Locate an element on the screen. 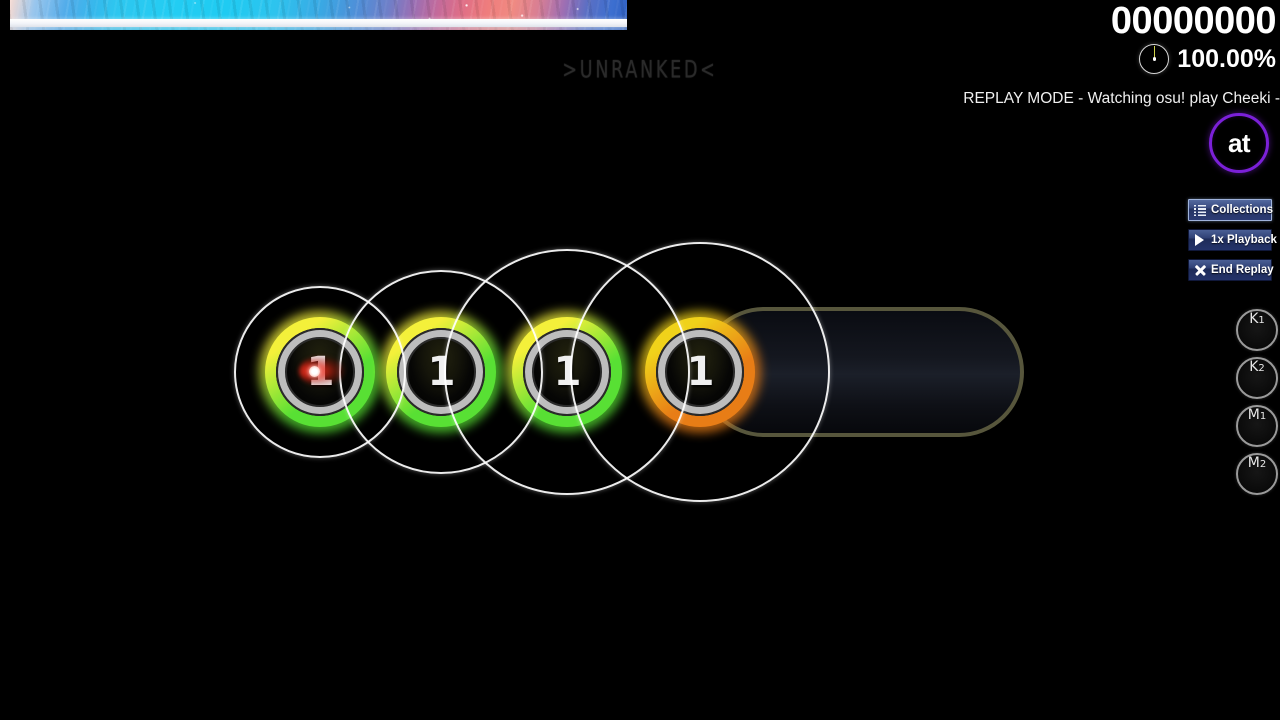 This screenshot has width=1280, height=720. playback-speed-button: 1x Playback is located at coordinates (1232, 240).